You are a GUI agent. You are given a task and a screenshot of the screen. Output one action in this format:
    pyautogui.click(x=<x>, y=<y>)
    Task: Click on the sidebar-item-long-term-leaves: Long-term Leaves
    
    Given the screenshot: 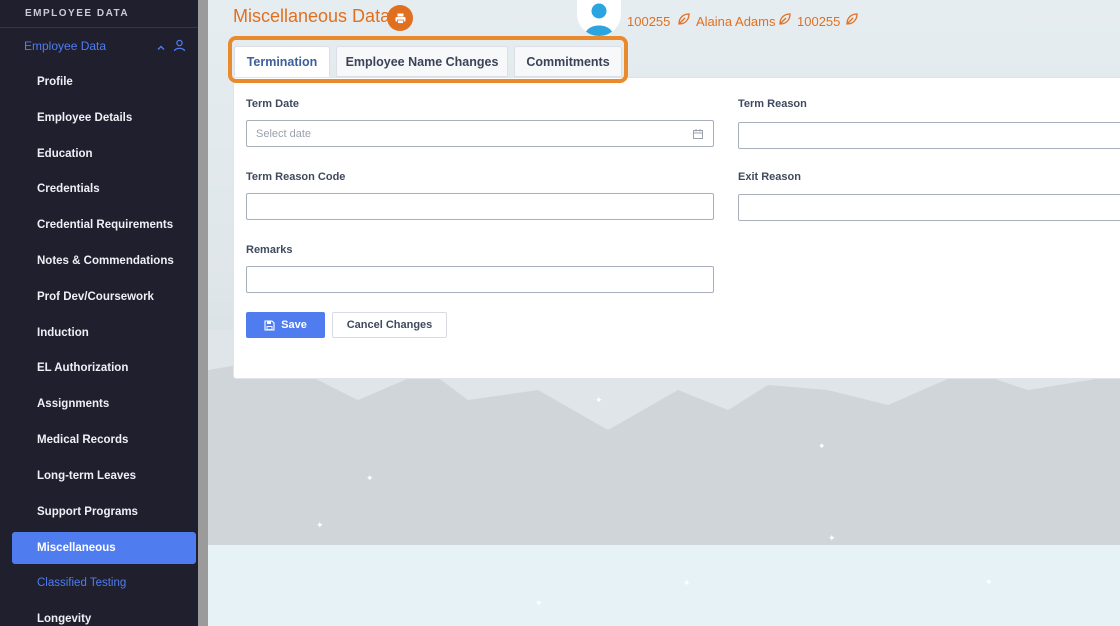 What is the action you would take?
    pyautogui.click(x=104, y=476)
    